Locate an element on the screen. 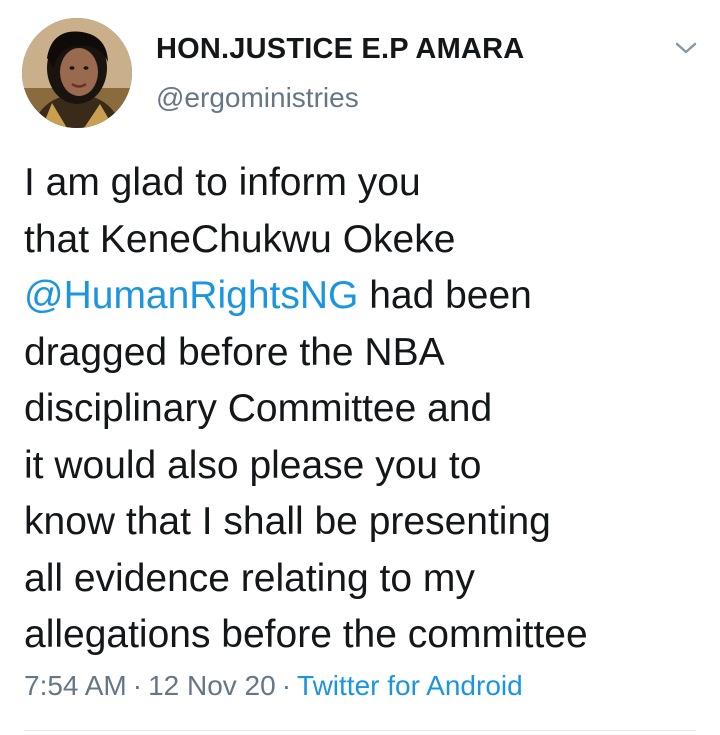  tweet-line: that KeneChukwu Okeke is located at coordinates (240, 239).